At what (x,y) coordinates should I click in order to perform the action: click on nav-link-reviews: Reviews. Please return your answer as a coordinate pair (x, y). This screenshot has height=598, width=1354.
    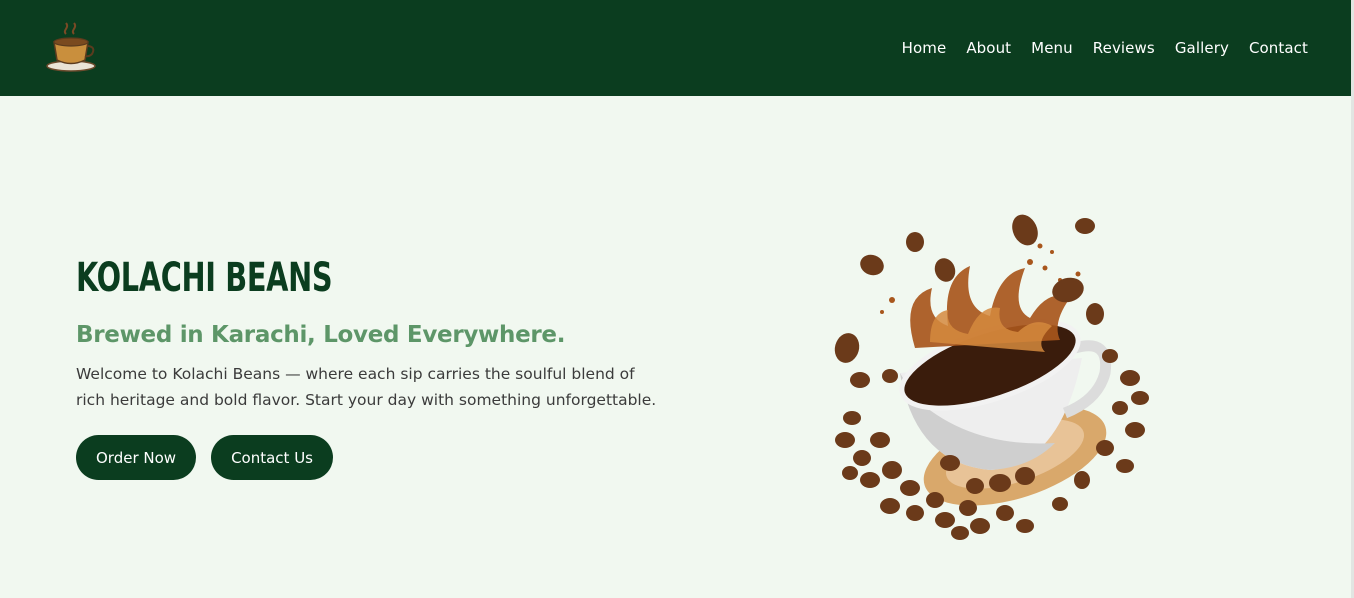
    Looking at the image, I should click on (1124, 48).